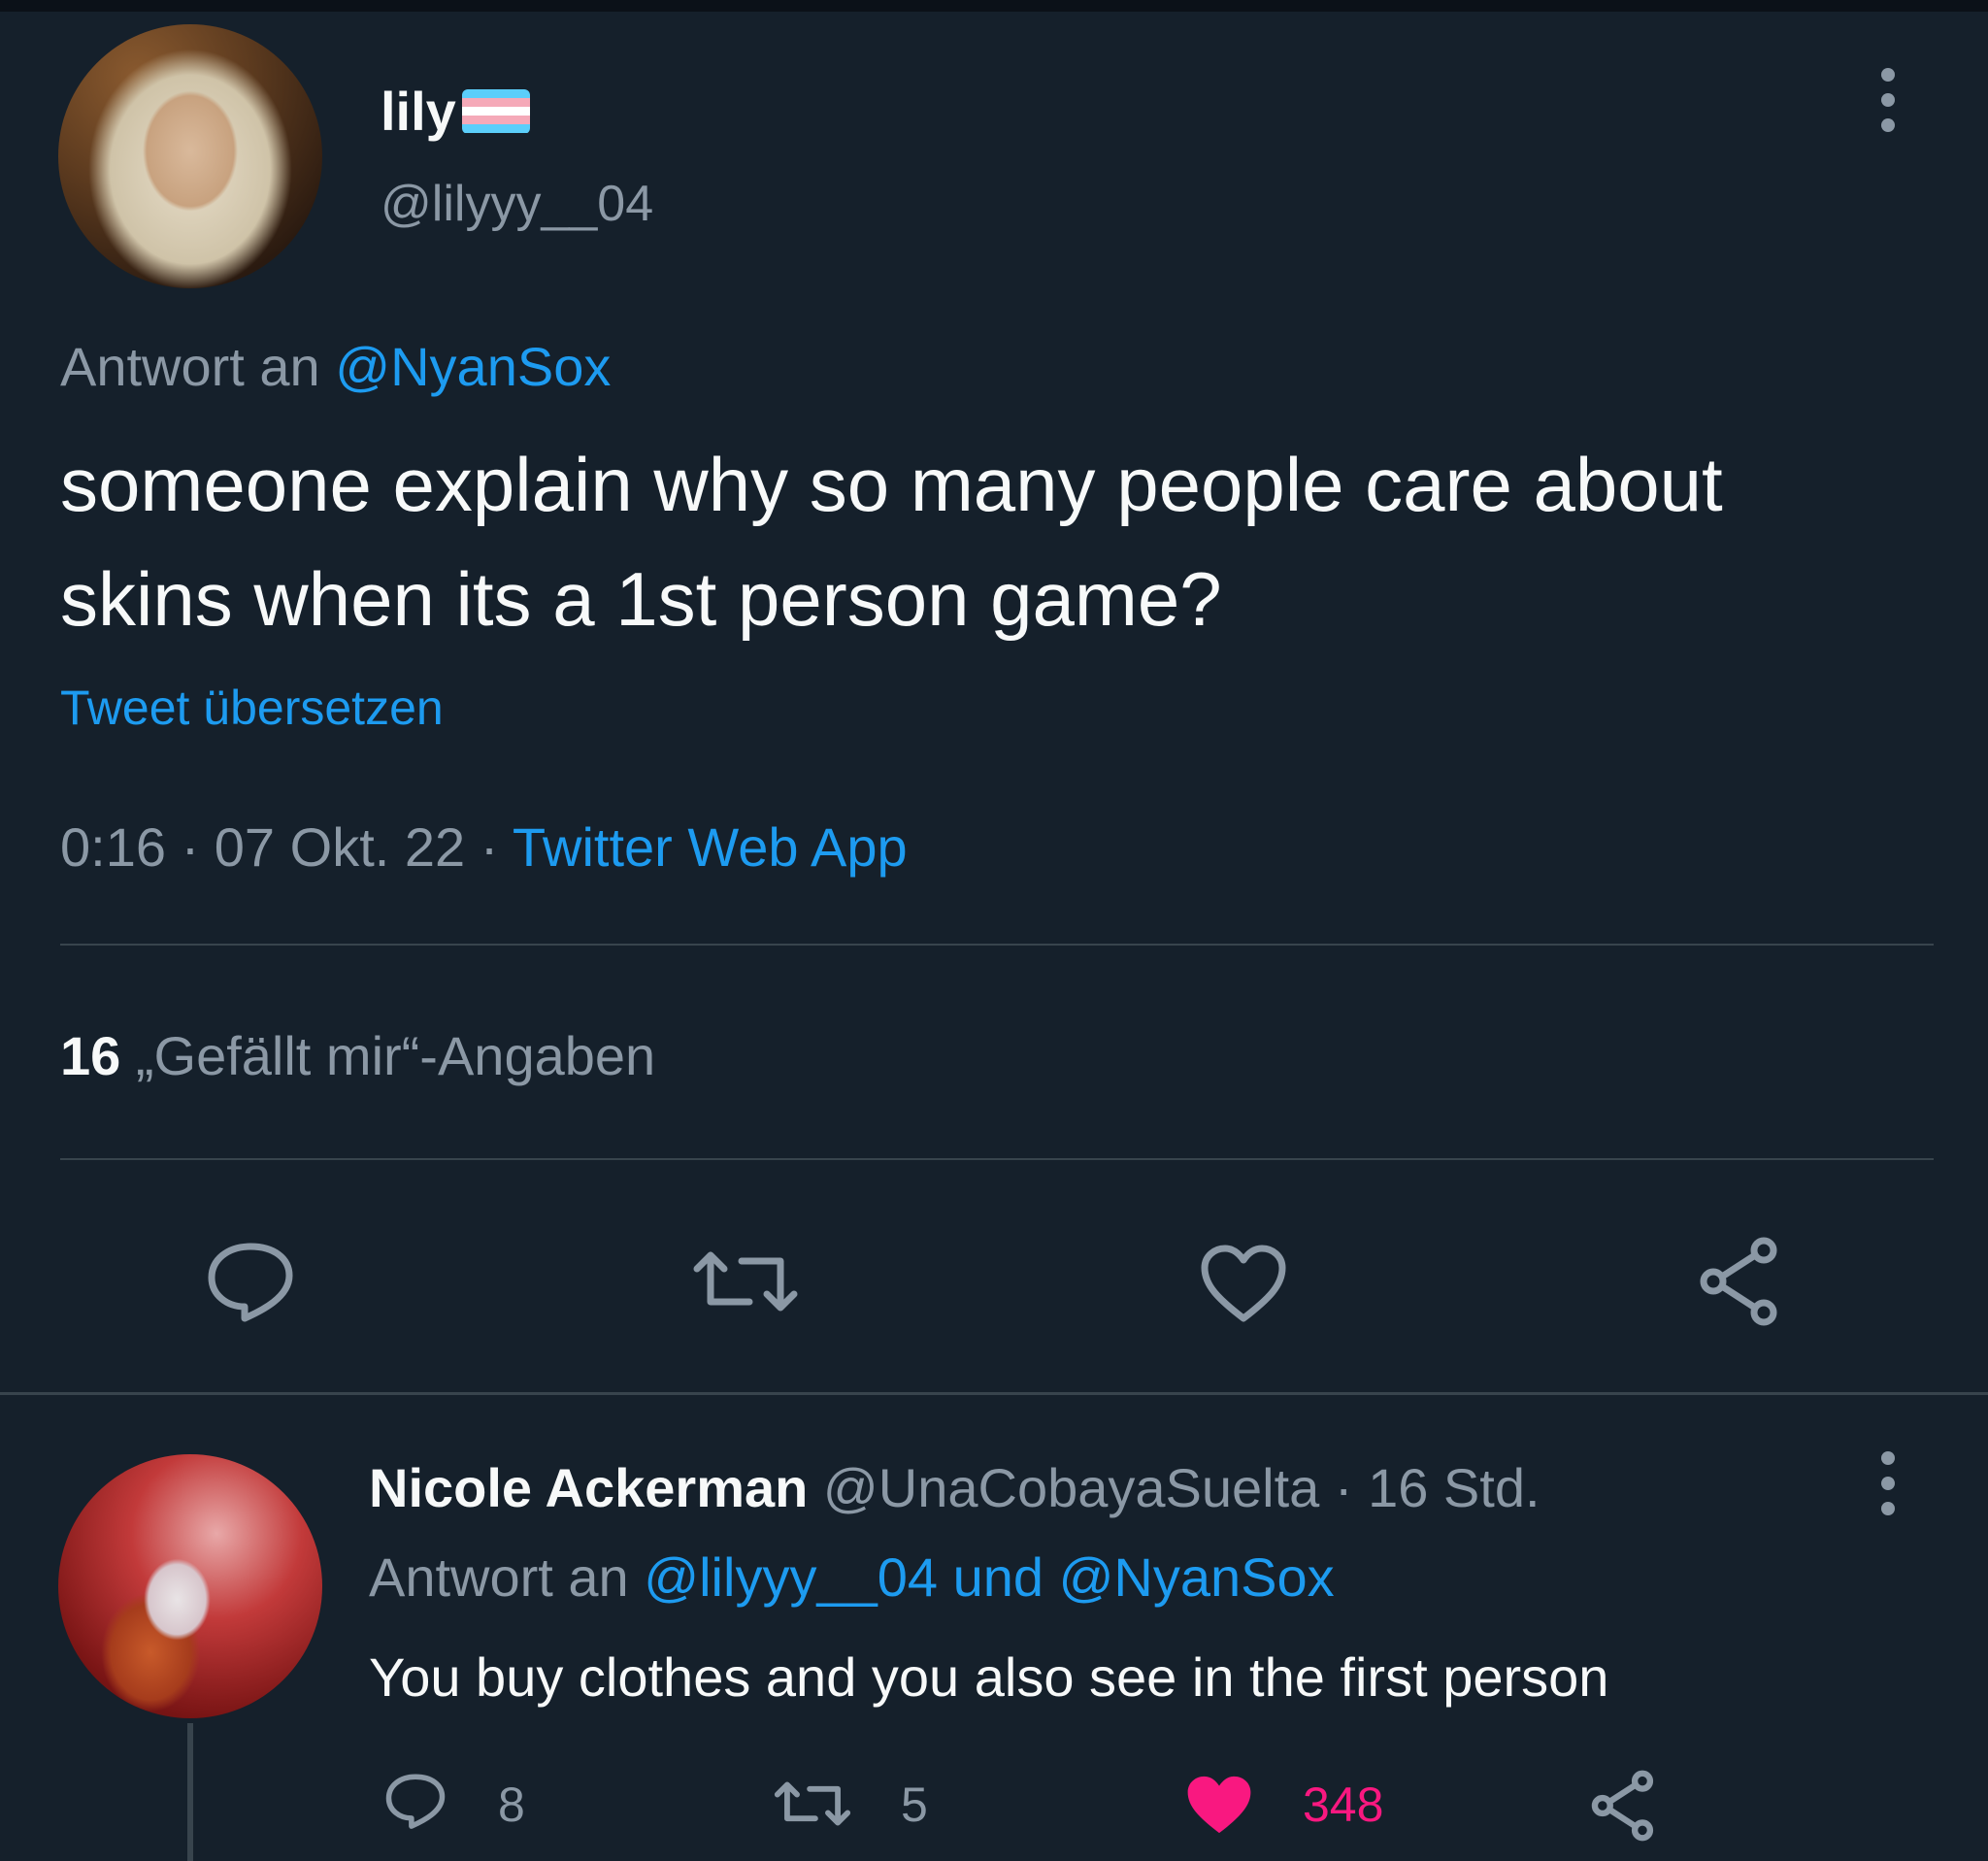 Image resolution: width=1988 pixels, height=1861 pixels. I want to click on author-name: lily, so click(456, 111).